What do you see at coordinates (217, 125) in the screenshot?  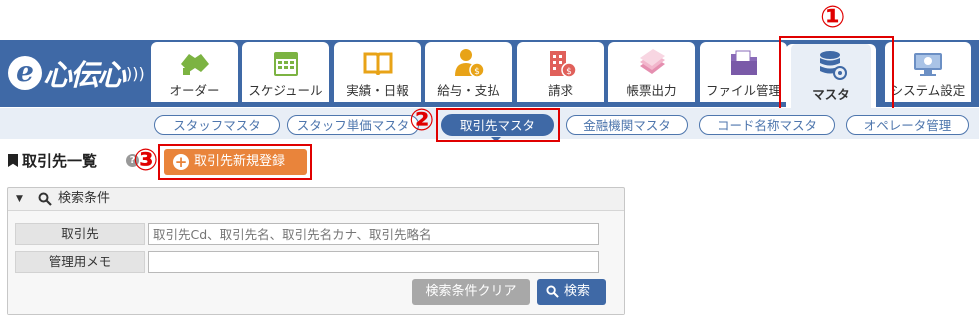 I see `subnav-staff-master: スタッフマスタ` at bounding box center [217, 125].